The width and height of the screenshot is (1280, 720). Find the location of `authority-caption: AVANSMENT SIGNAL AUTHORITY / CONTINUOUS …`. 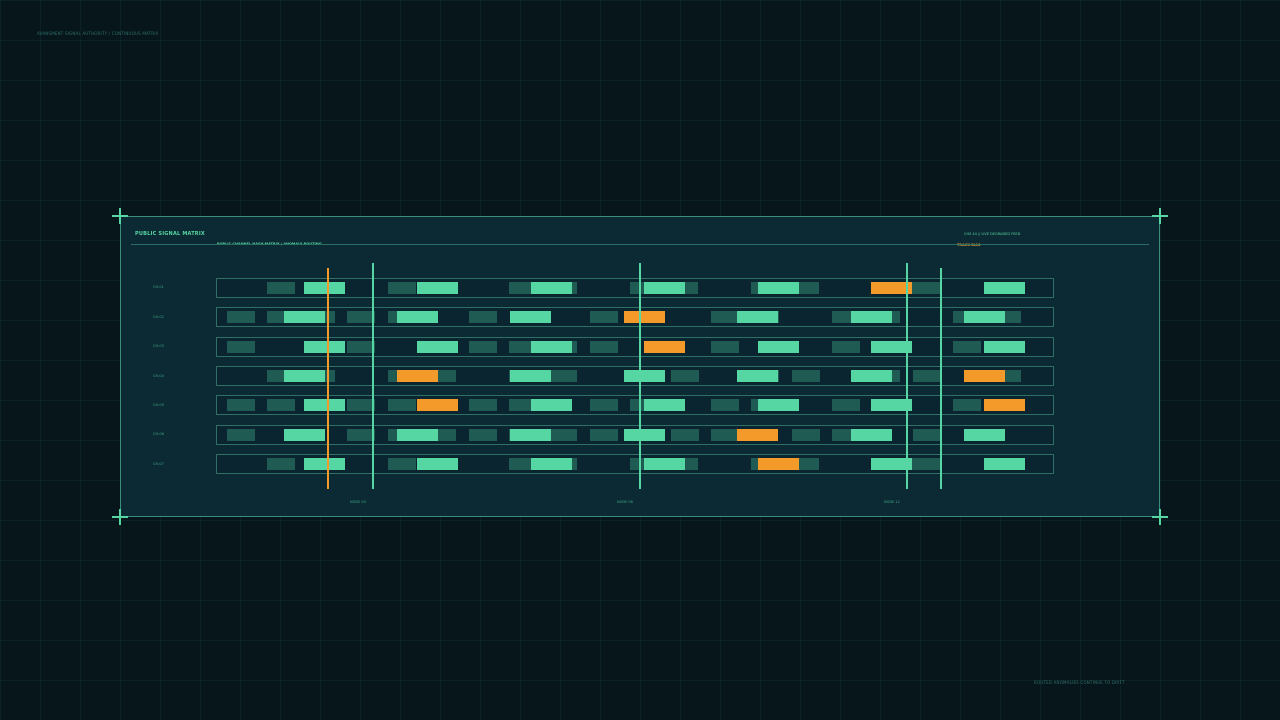

authority-caption: AVANSMENT SIGNAL AUTHORITY / CONTINUOUS … is located at coordinates (98, 33).